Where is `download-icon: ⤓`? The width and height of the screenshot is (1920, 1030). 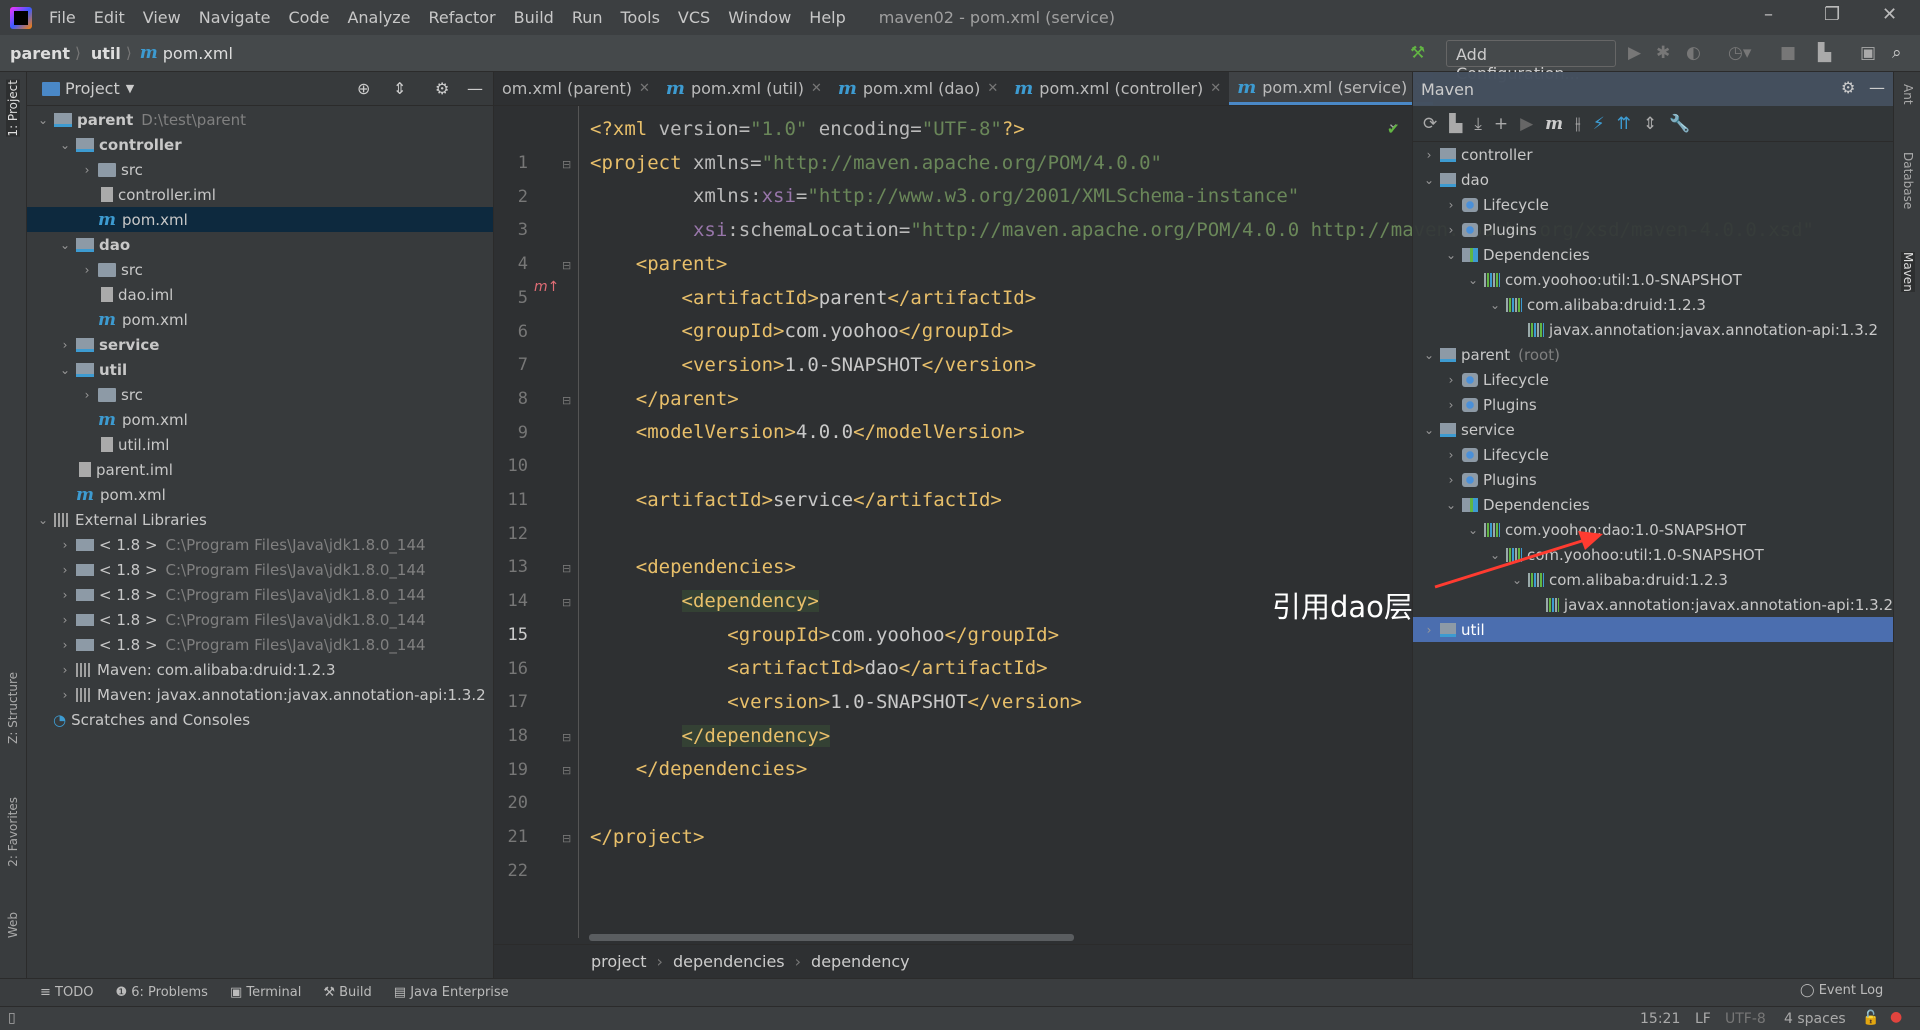 download-icon: ⤓ is located at coordinates (1478, 124).